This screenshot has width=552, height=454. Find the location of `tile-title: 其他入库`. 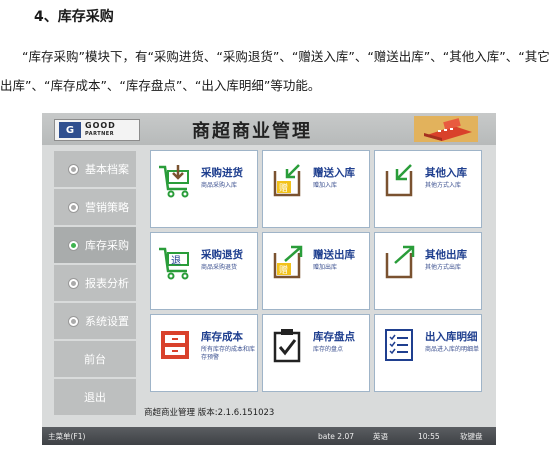

tile-title: 其他入库 is located at coordinates (446, 173).